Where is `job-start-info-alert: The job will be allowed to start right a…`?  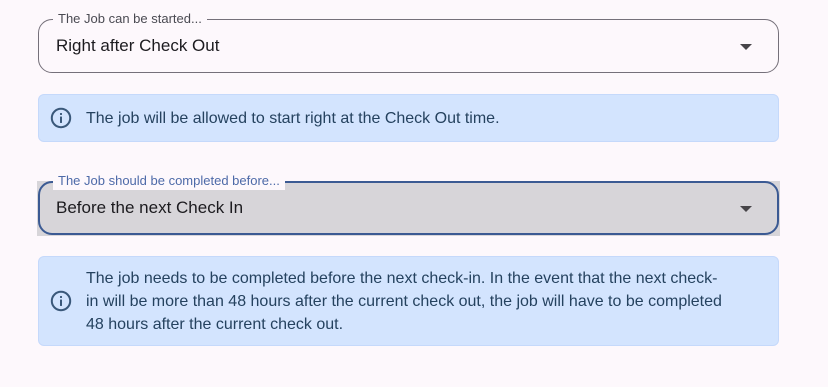
job-start-info-alert: The job will be allowed to start right a… is located at coordinates (408, 118).